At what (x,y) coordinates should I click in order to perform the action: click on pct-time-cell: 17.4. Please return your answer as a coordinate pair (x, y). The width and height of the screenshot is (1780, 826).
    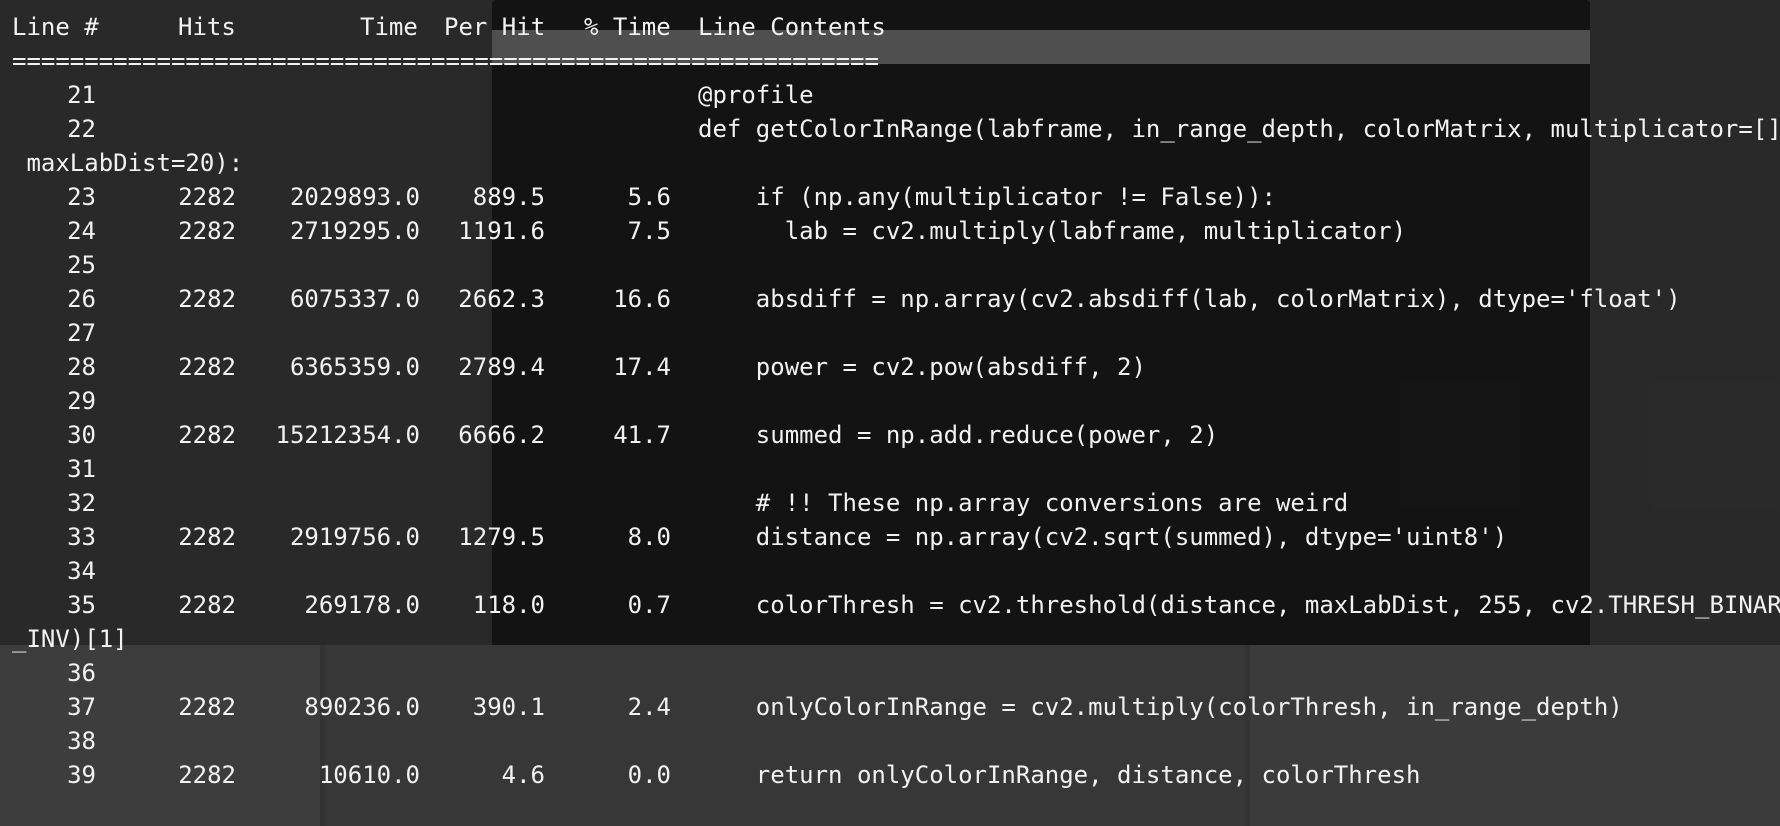
    Looking at the image, I should click on (642, 367).